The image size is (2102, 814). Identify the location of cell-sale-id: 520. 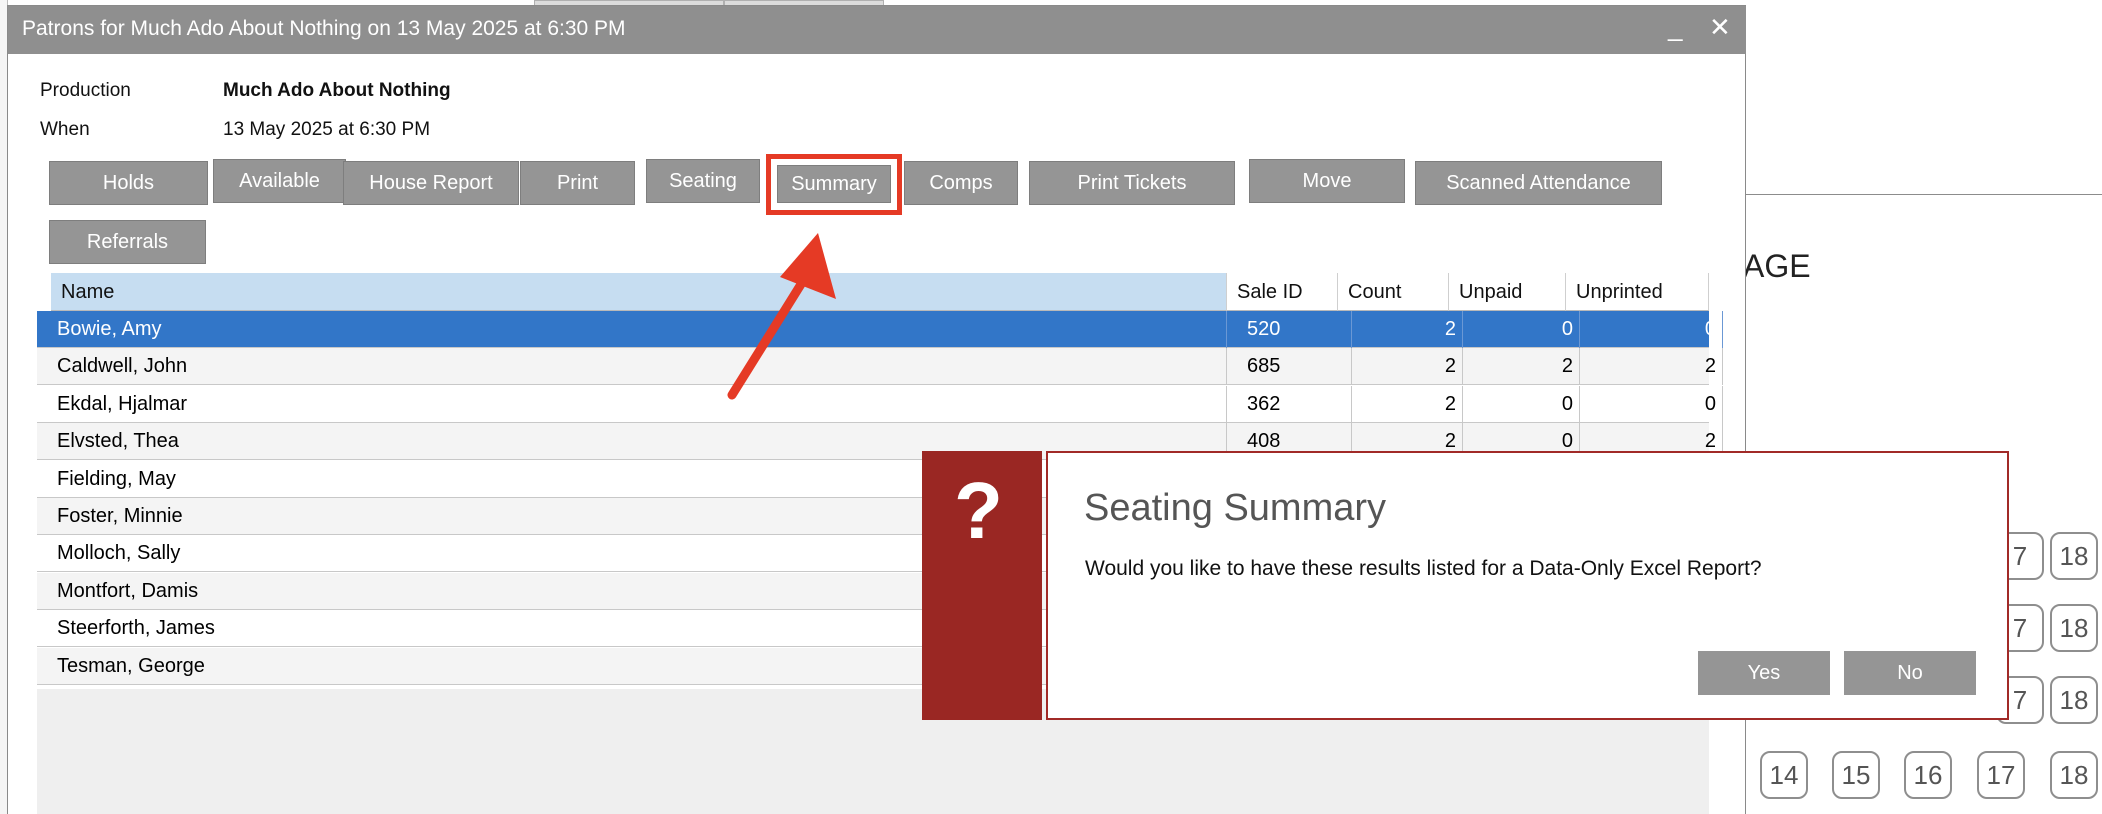
(1296, 329).